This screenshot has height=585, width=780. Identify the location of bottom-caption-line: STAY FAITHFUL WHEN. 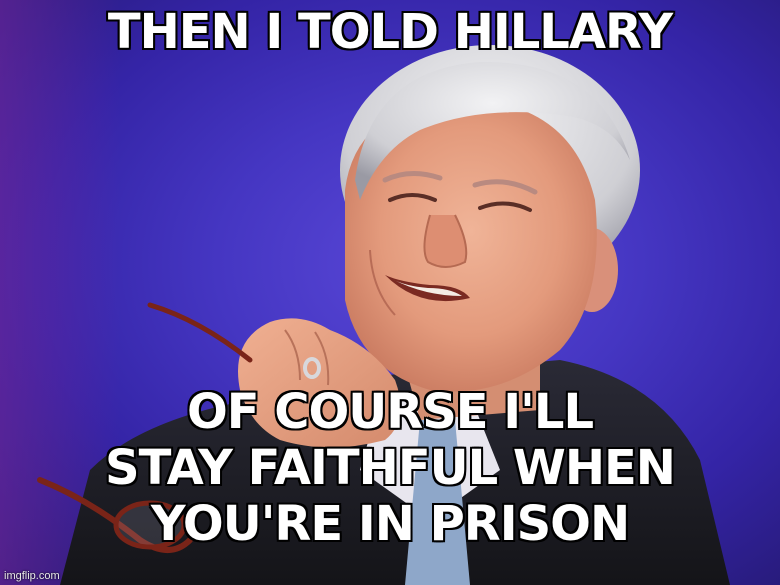
(390, 468).